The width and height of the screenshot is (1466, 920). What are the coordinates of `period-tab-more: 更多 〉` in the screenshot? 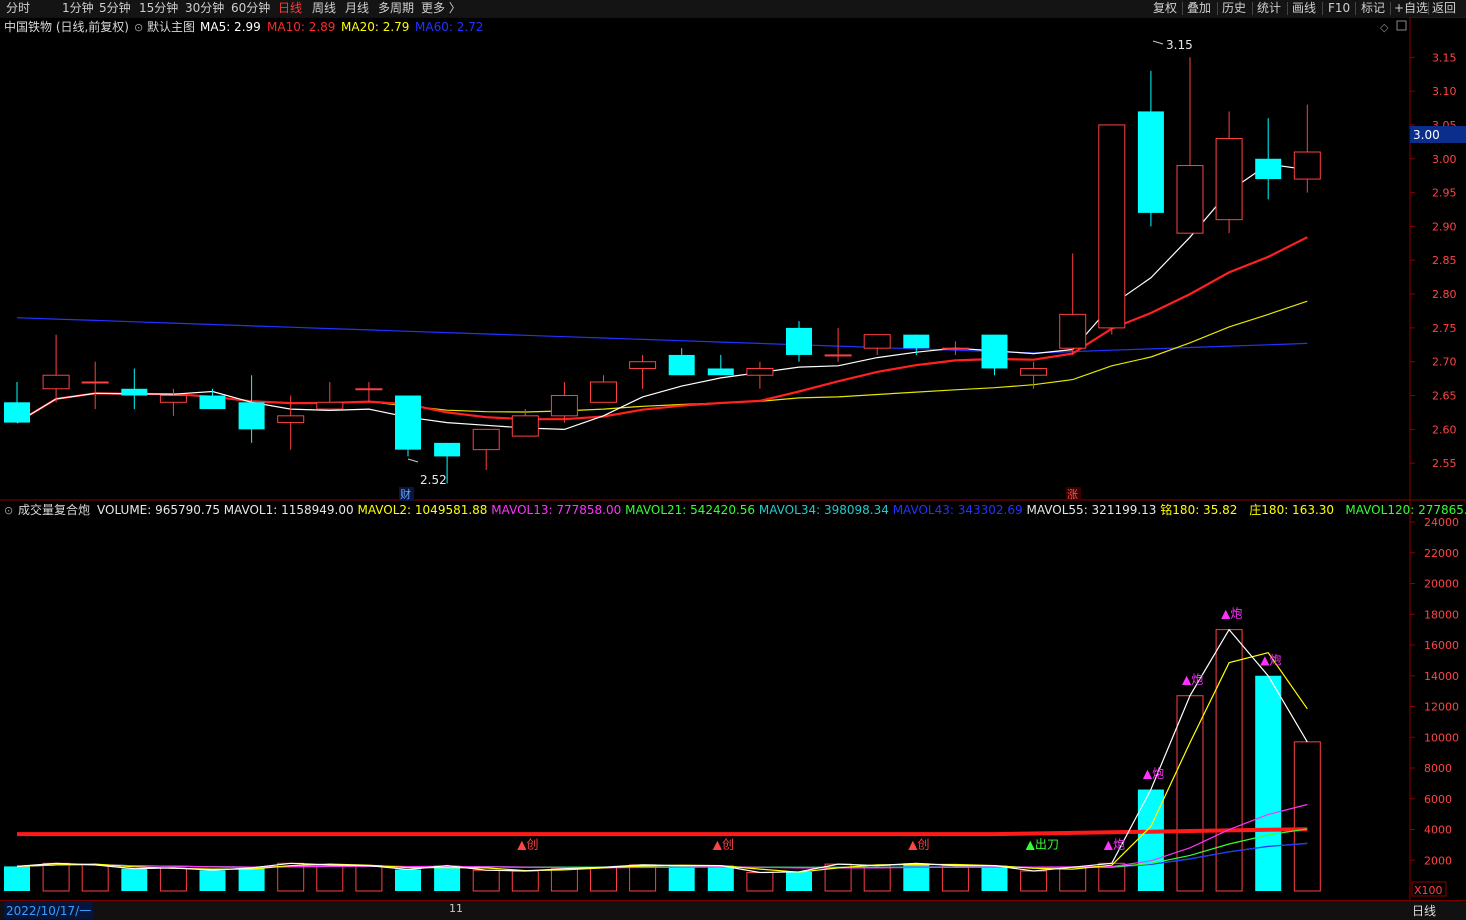 It's located at (441, 8).